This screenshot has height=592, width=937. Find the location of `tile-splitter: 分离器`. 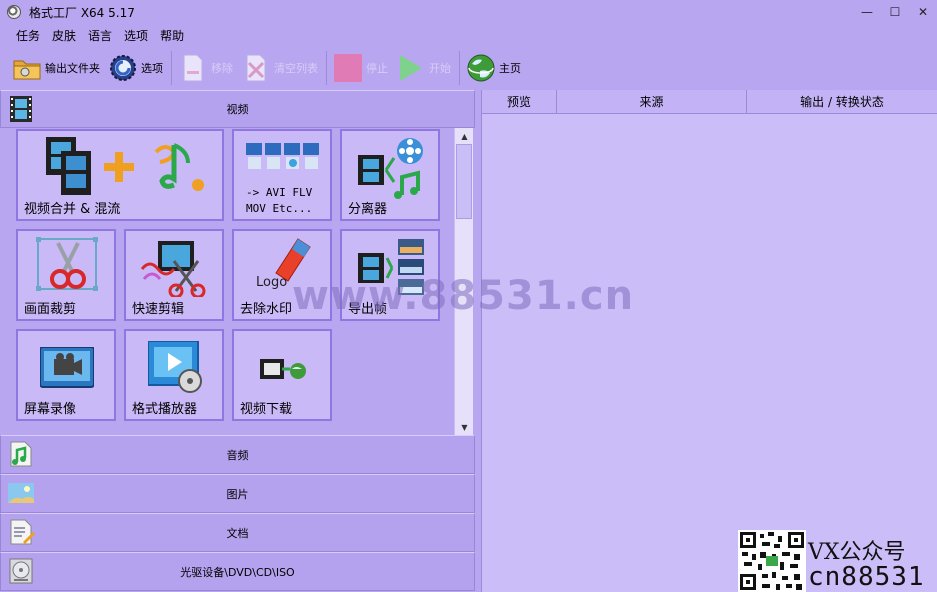

tile-splitter: 分离器 is located at coordinates (390, 175).